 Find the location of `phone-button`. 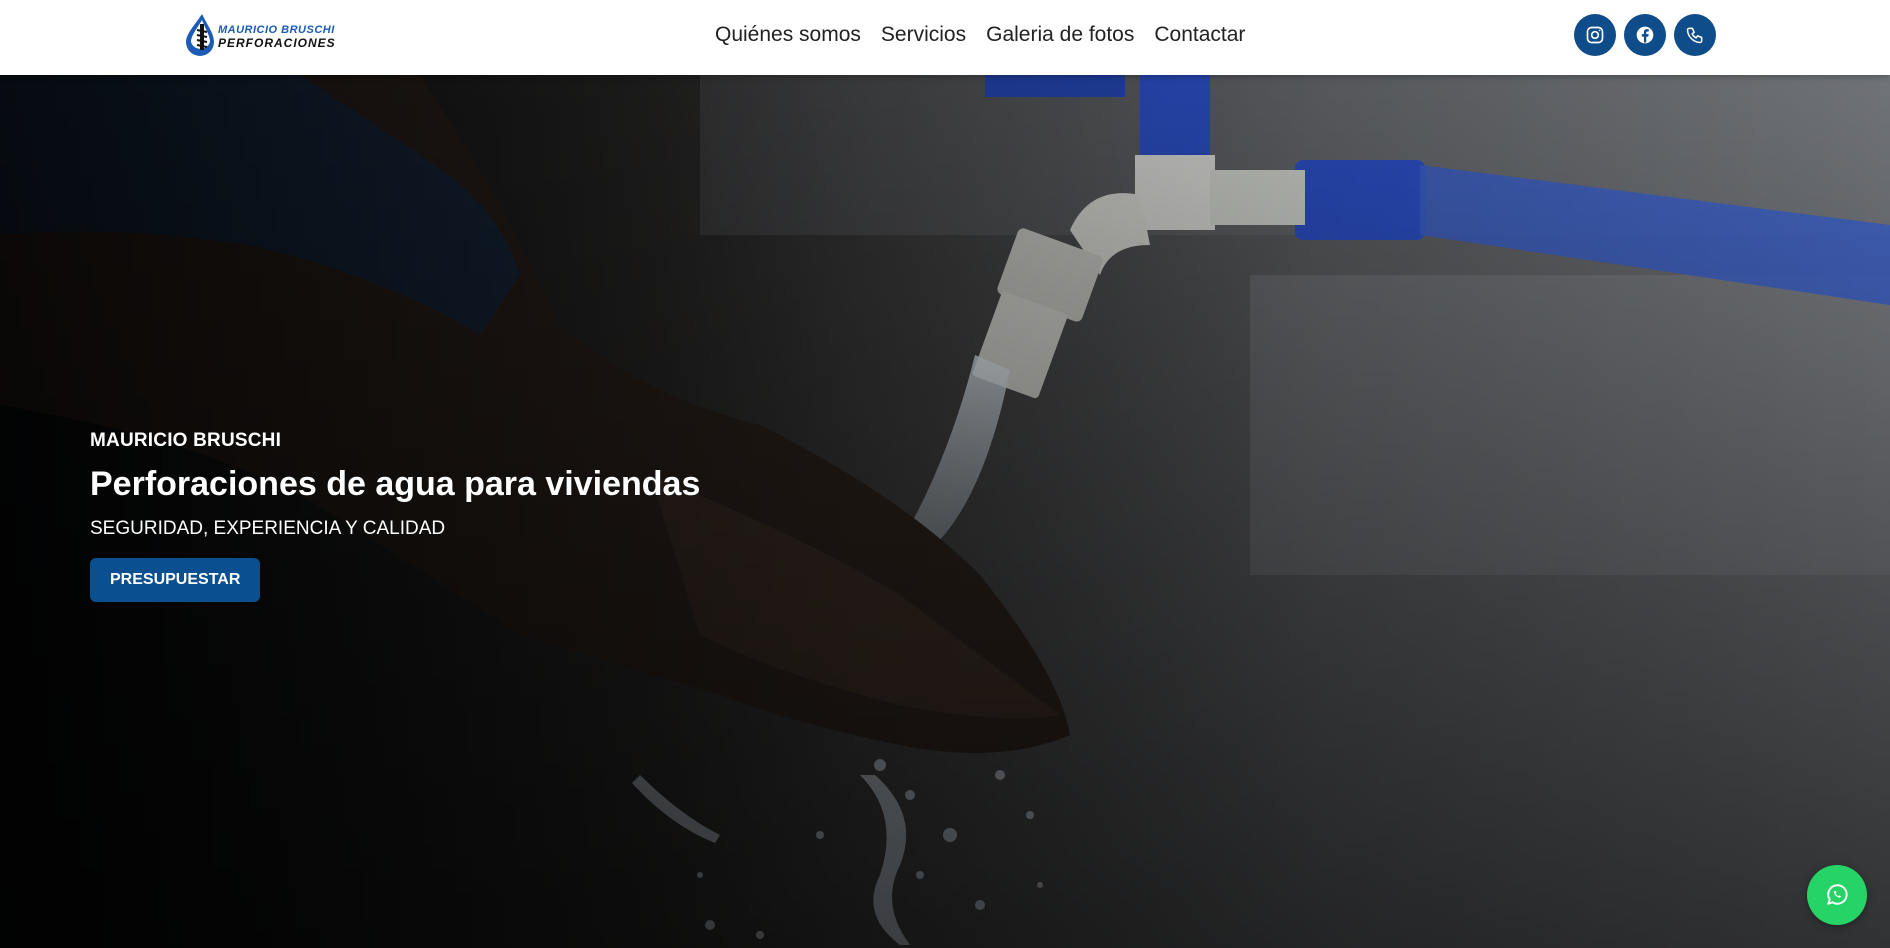

phone-button is located at coordinates (1695, 35).